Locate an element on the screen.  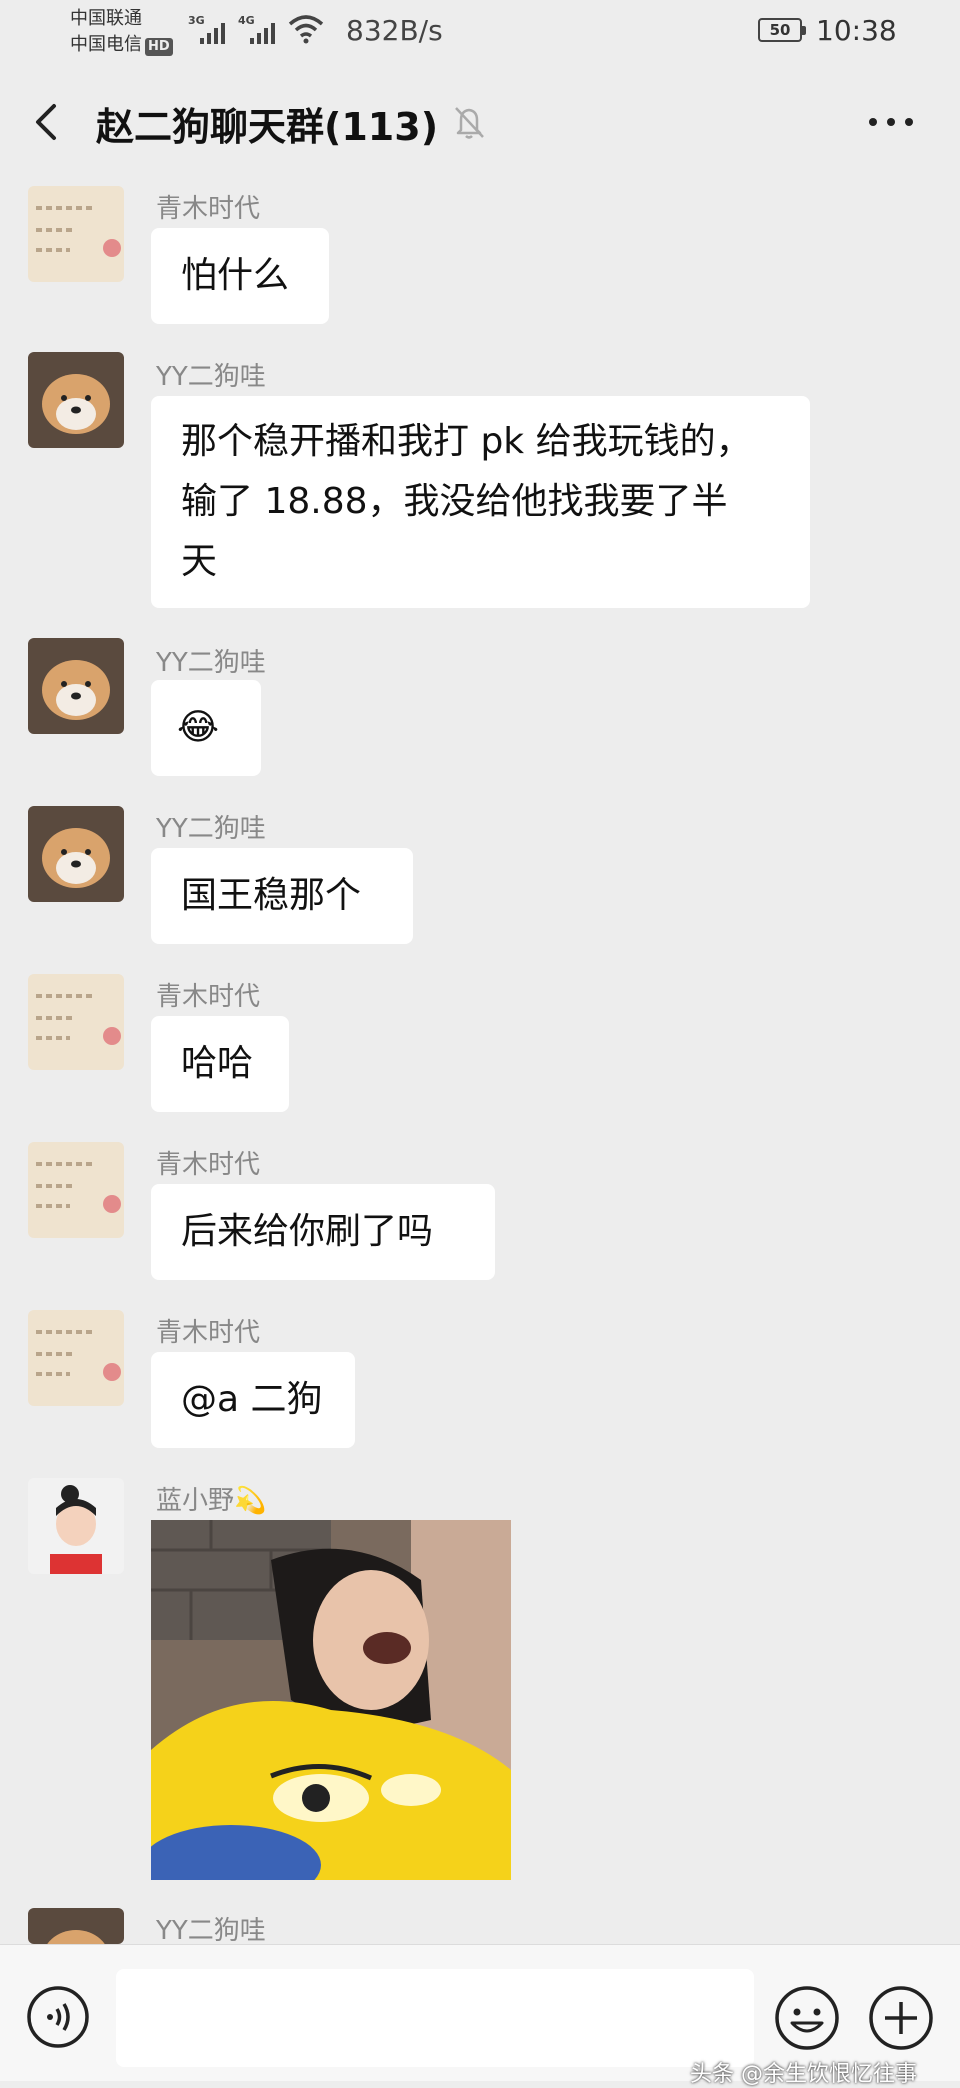
chat-header: 赵二狗聊天群(113) is located at coordinates (480, 122).